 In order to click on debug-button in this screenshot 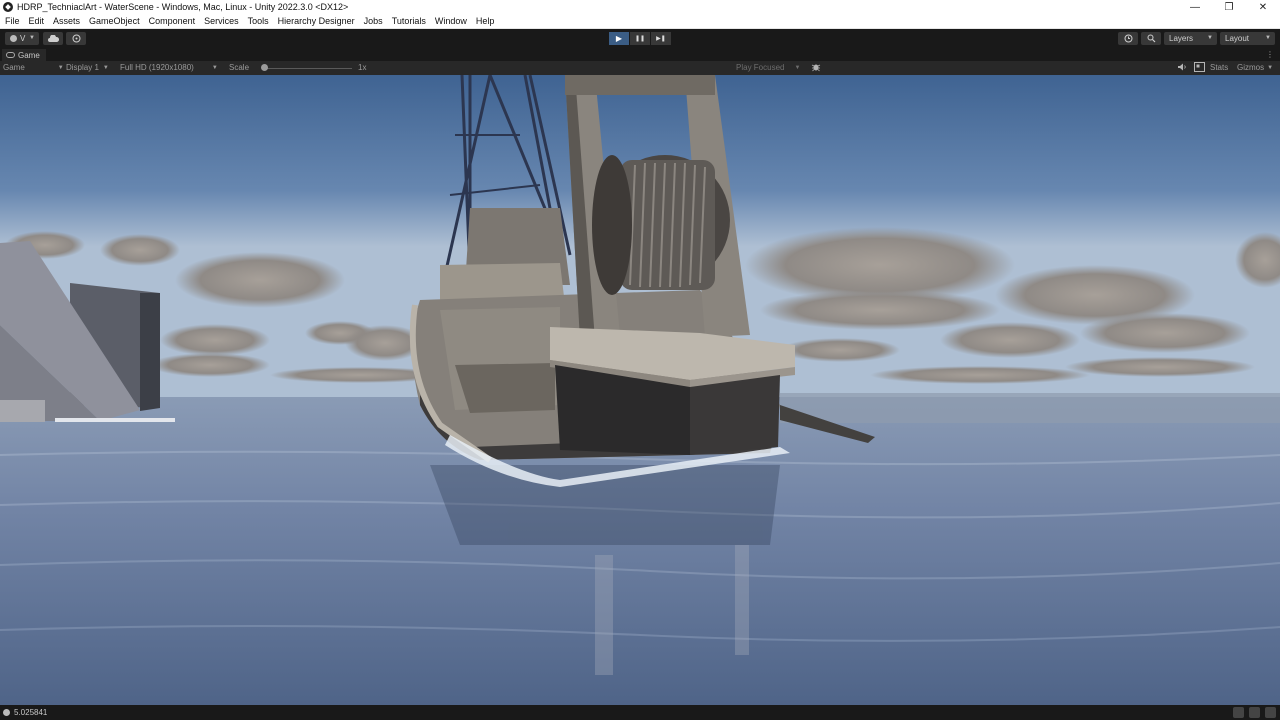, I will do `click(816, 67)`.